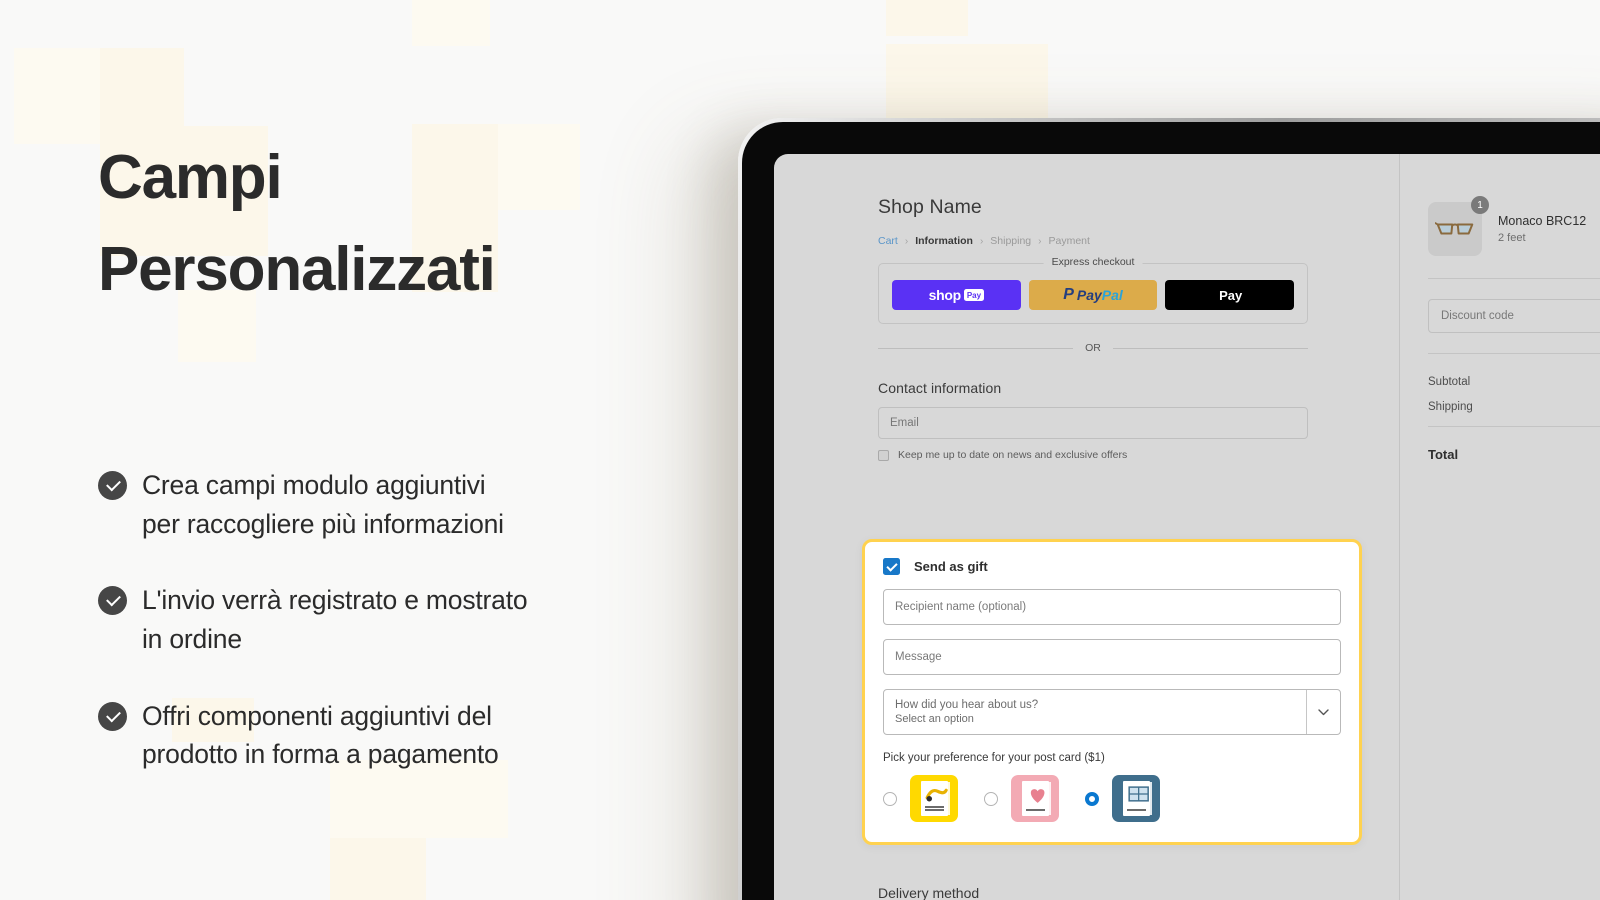 Image resolution: width=1600 pixels, height=900 pixels. I want to click on apple-pay-label: Pay, so click(1231, 295).